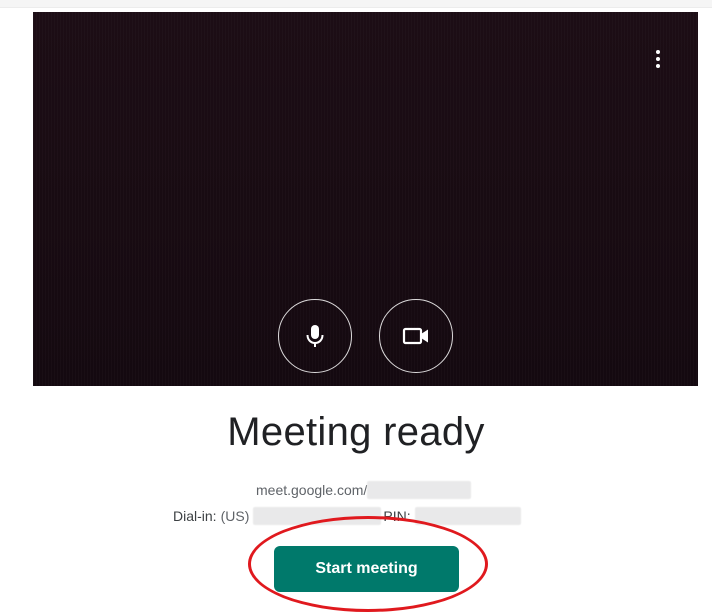  I want to click on more-vert-icon, so click(658, 52).